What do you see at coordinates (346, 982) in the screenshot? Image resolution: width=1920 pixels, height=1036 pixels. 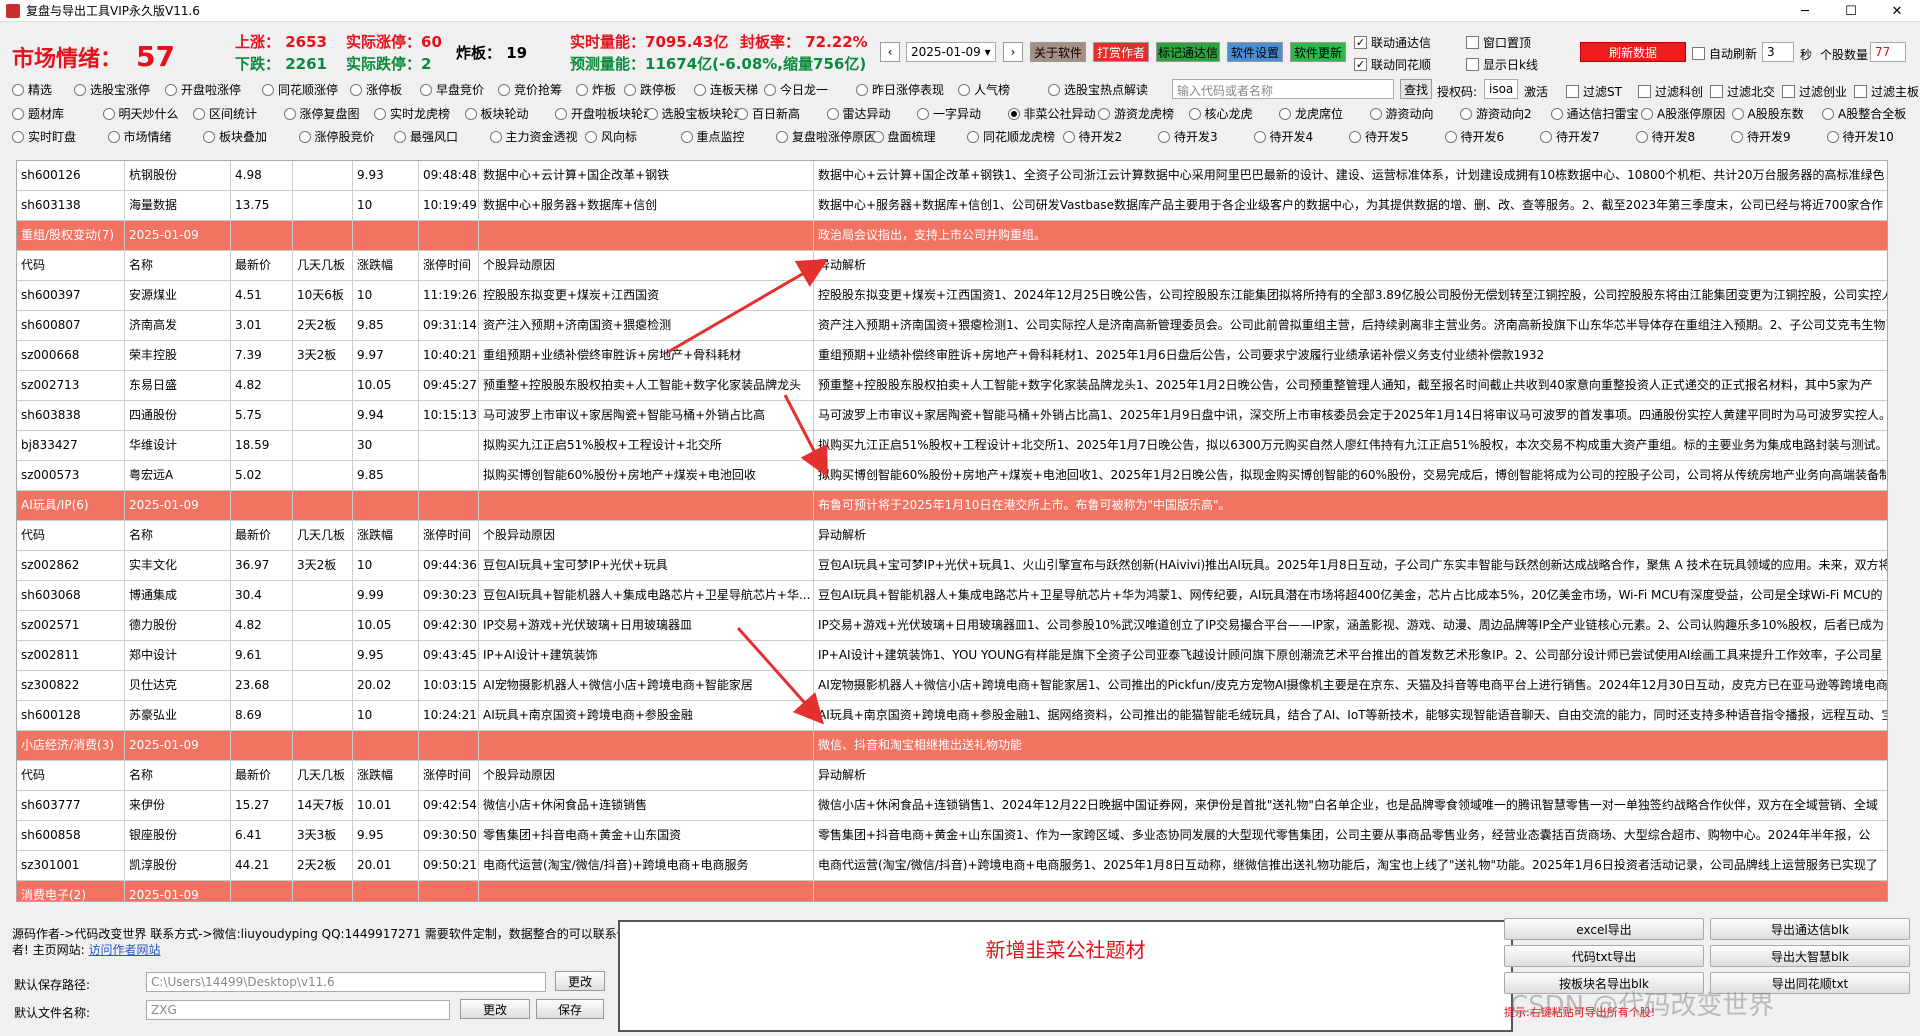 I see `save-path-field: C:\Users\14499\Desktop\v11.6` at bounding box center [346, 982].